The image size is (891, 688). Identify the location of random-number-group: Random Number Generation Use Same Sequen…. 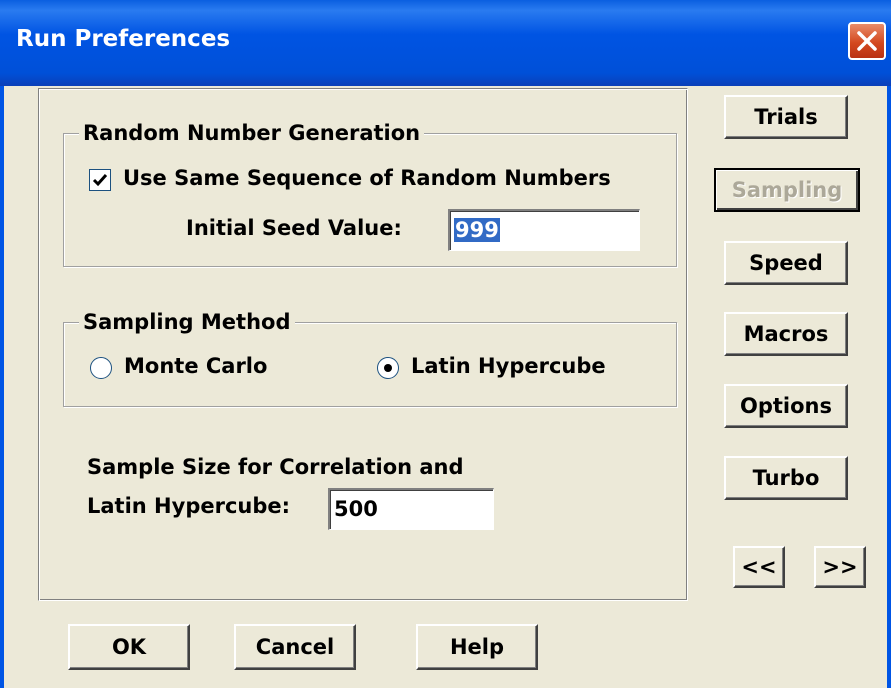
(370, 194).